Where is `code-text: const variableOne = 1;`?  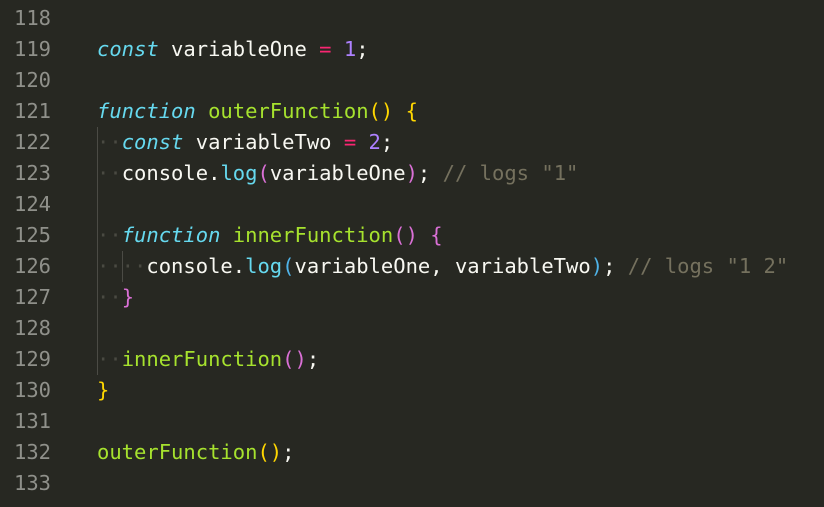 code-text: const variableOne = 1; is located at coordinates (233, 49).